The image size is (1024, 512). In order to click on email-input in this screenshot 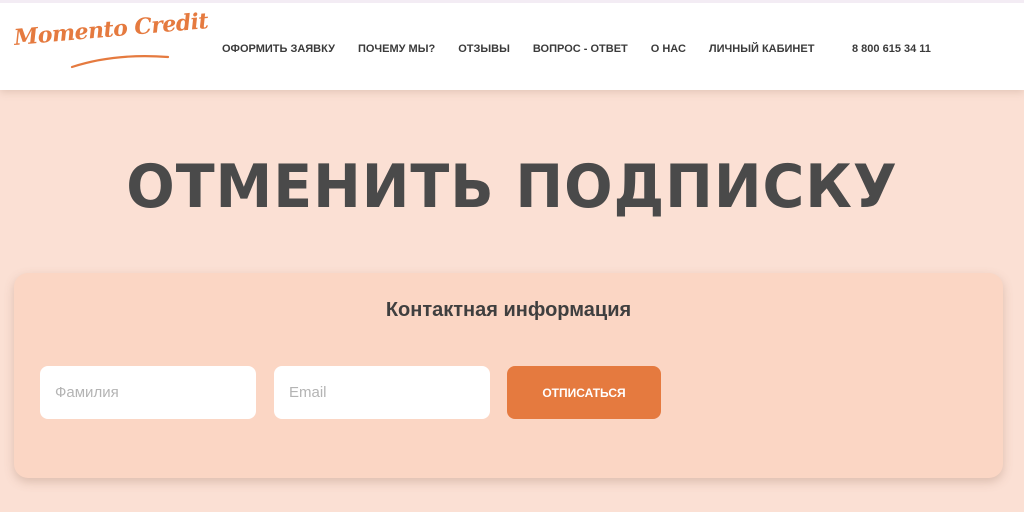, I will do `click(382, 392)`.